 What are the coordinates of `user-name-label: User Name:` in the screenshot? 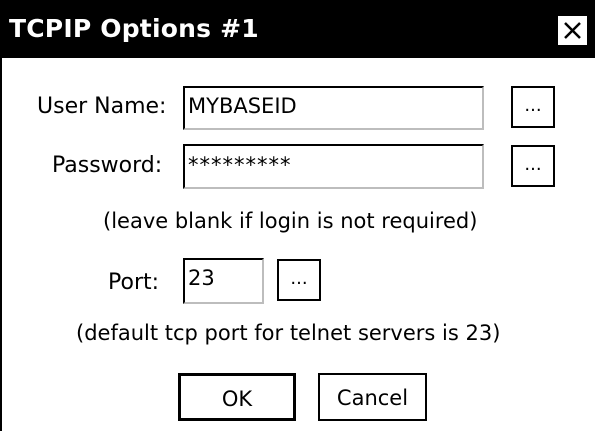 It's located at (102, 106).